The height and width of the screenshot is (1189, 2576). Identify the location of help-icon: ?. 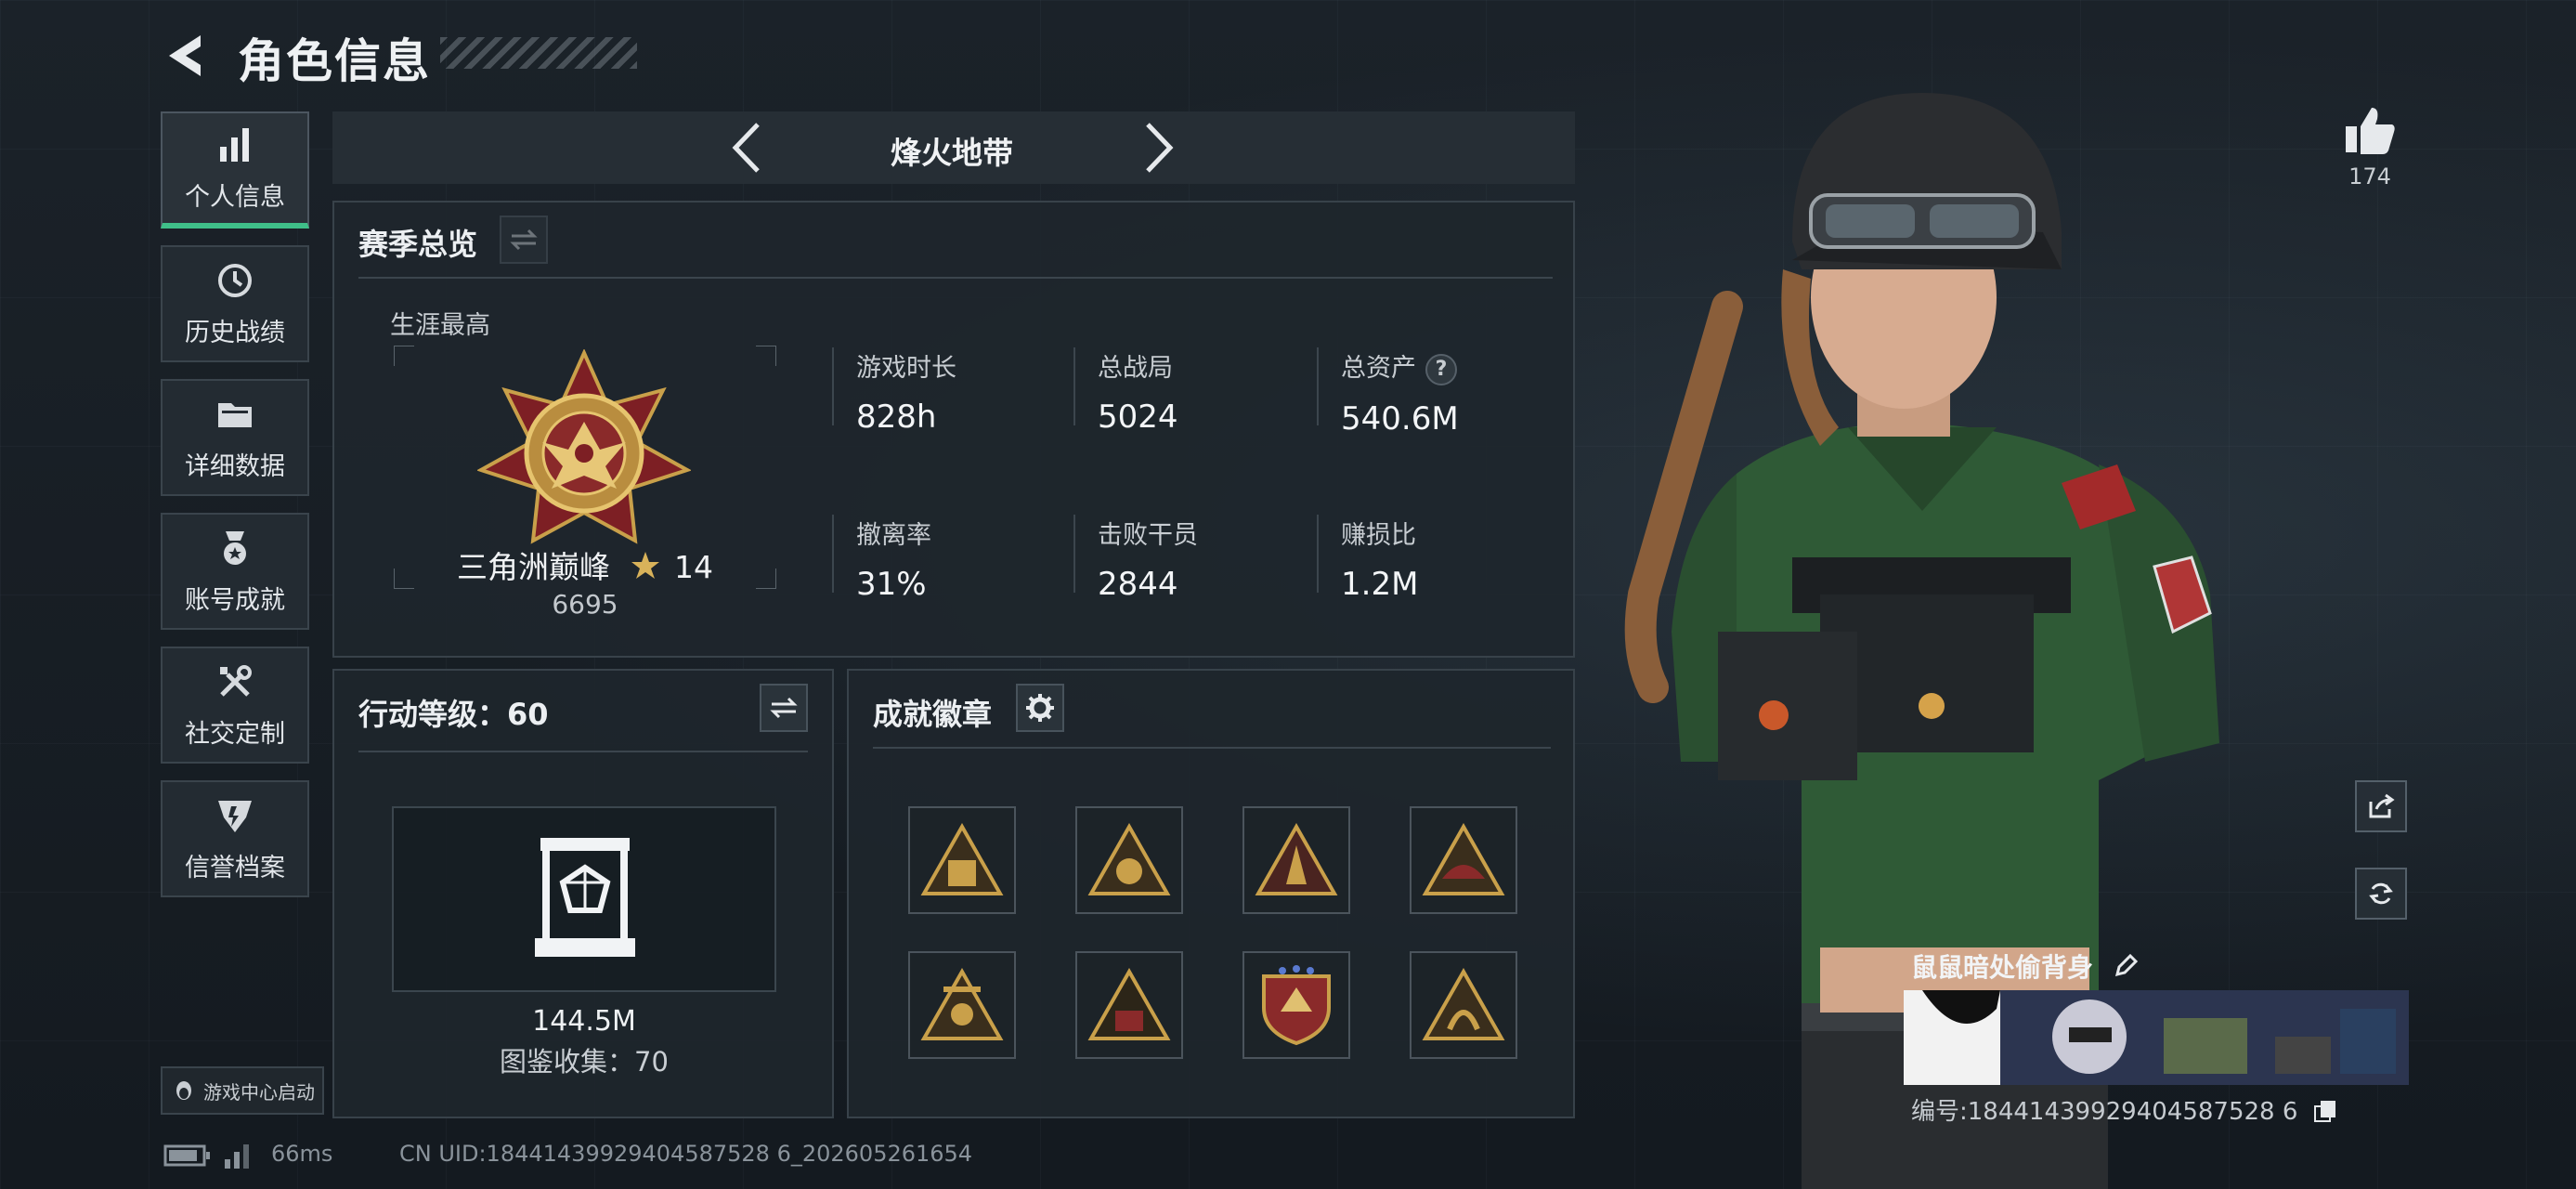
(1441, 369).